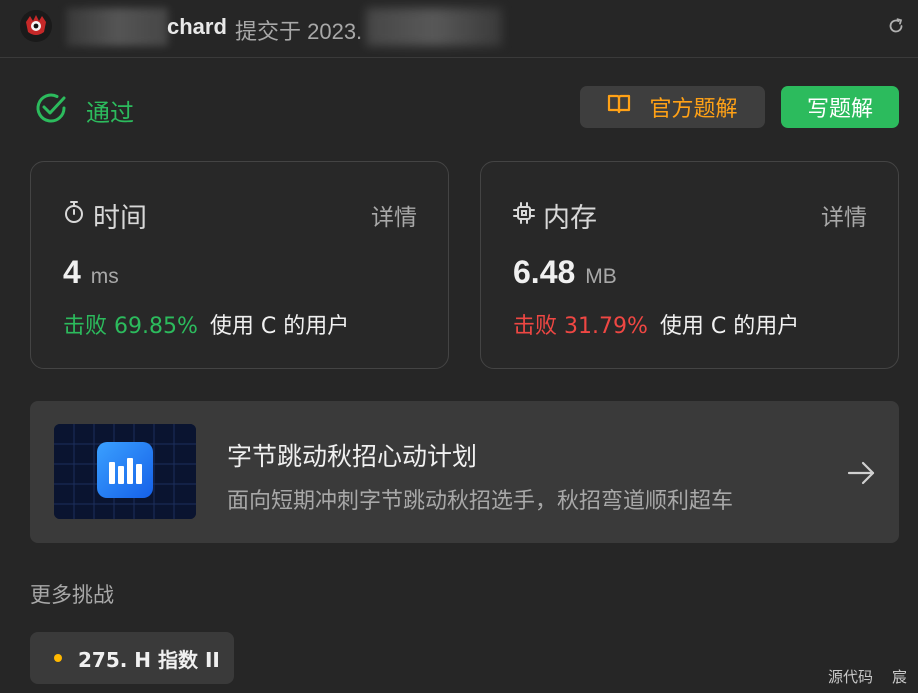 The height and width of the screenshot is (693, 918). What do you see at coordinates (656, 324) in the screenshot?
I see `memory-beats: 击败 31.79% 使用 C 的用户` at bounding box center [656, 324].